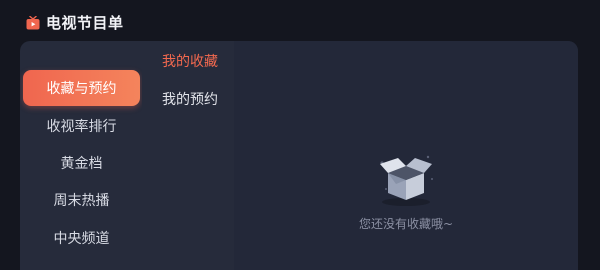  I want to click on tab-my-favorites: 我的收藏, so click(190, 61).